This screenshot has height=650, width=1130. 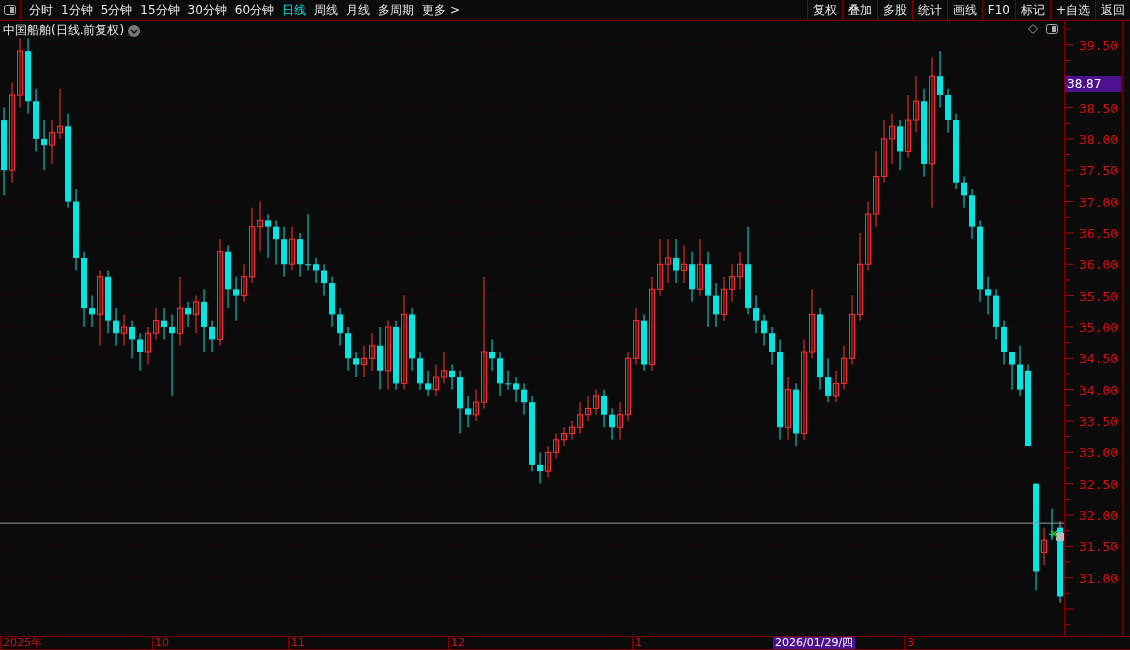 I want to click on axis-label: 36.00, so click(x=1099, y=265).